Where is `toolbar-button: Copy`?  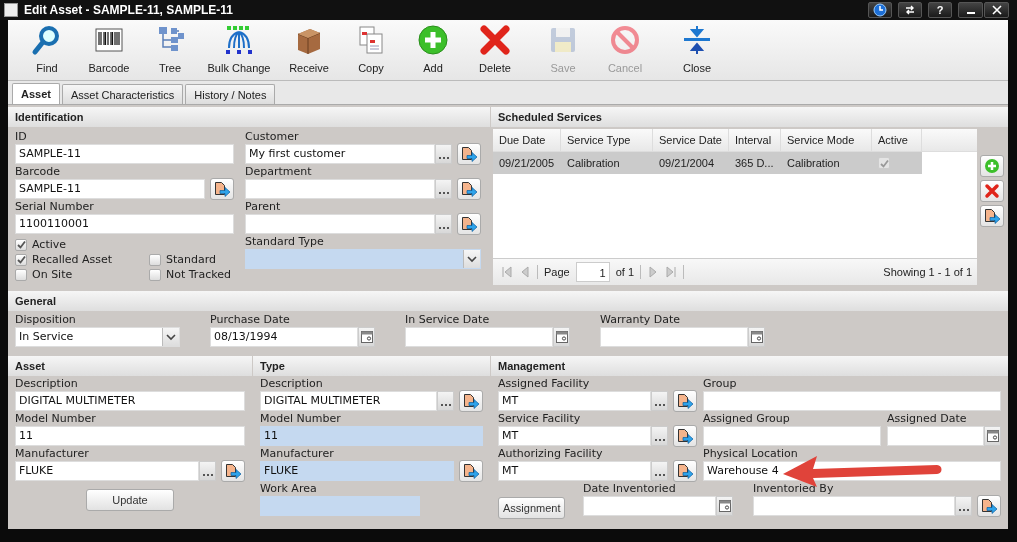 toolbar-button: Copy is located at coordinates (371, 52).